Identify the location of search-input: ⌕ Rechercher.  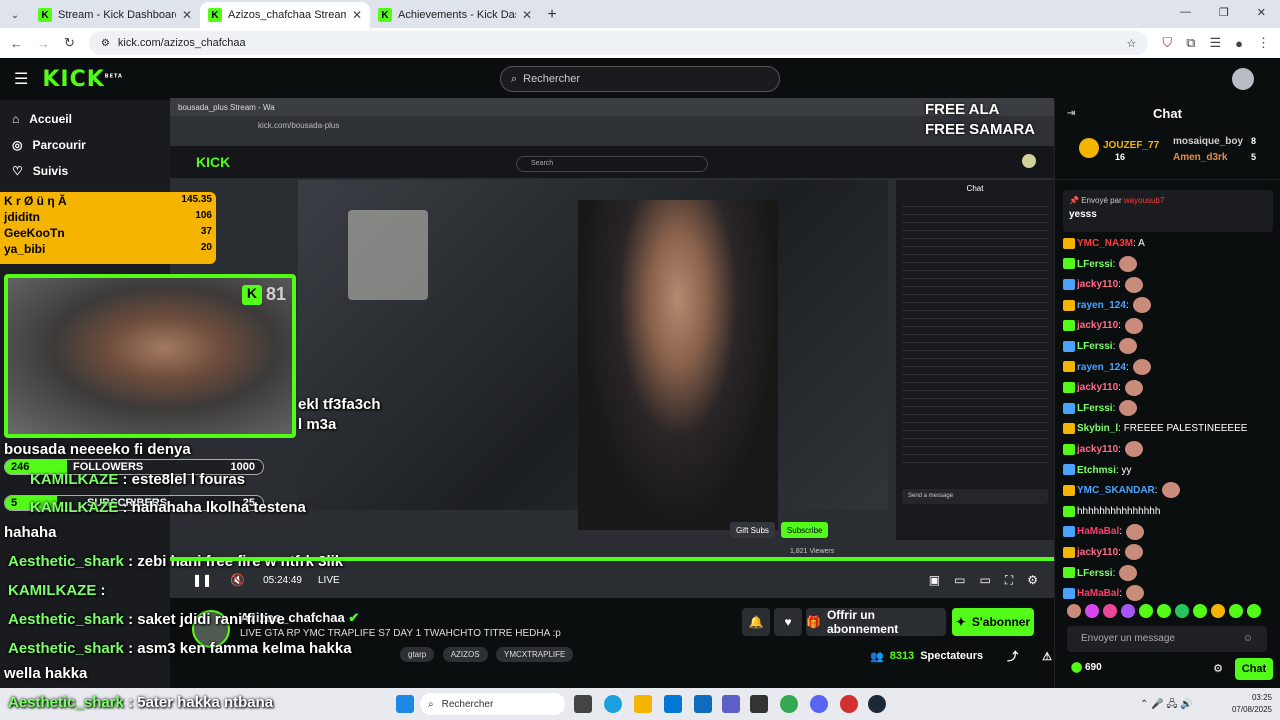
(640, 79).